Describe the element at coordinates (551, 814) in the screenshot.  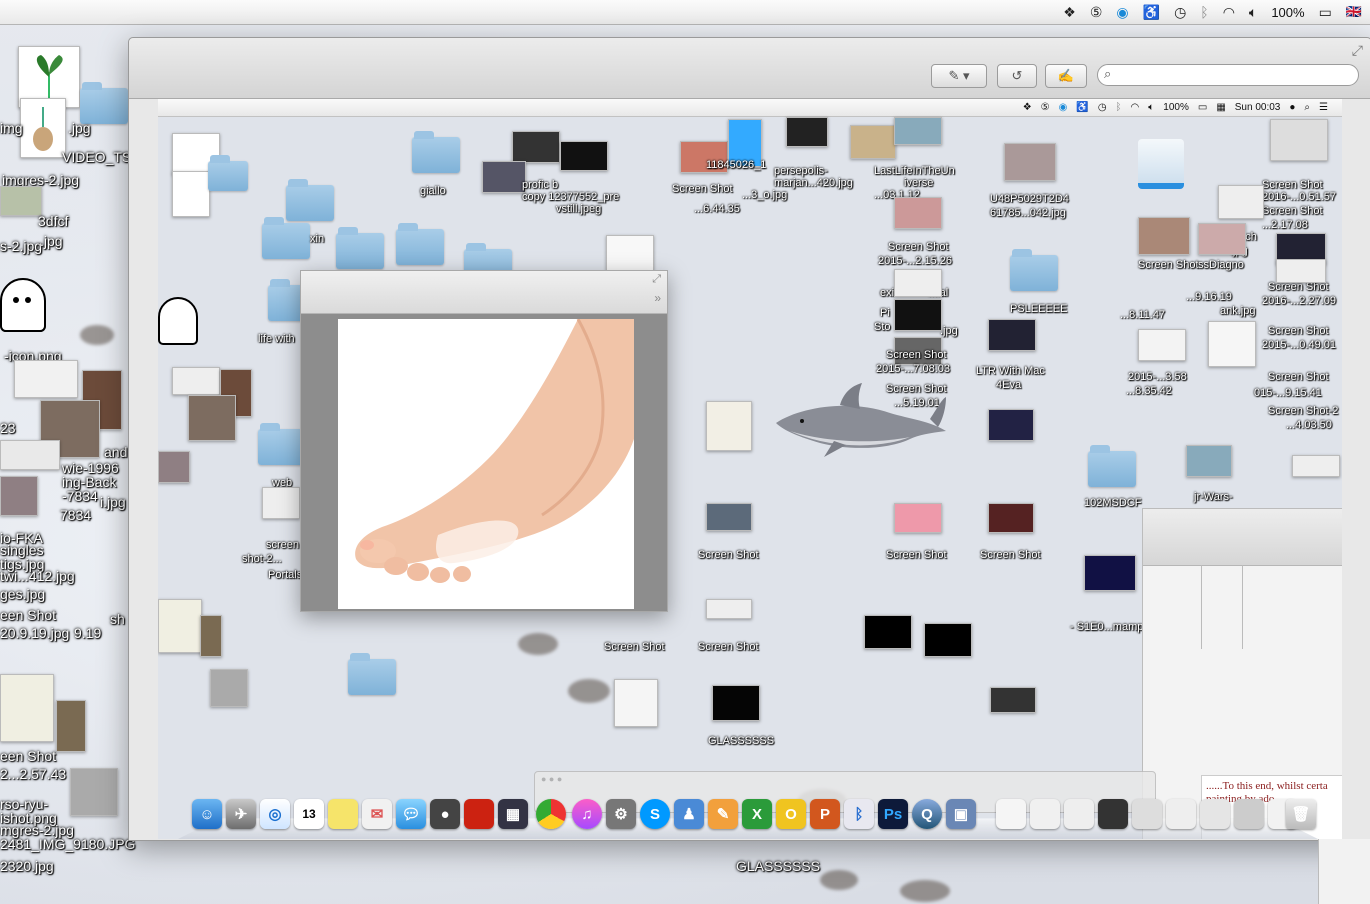
I see `chrome-icon` at that location.